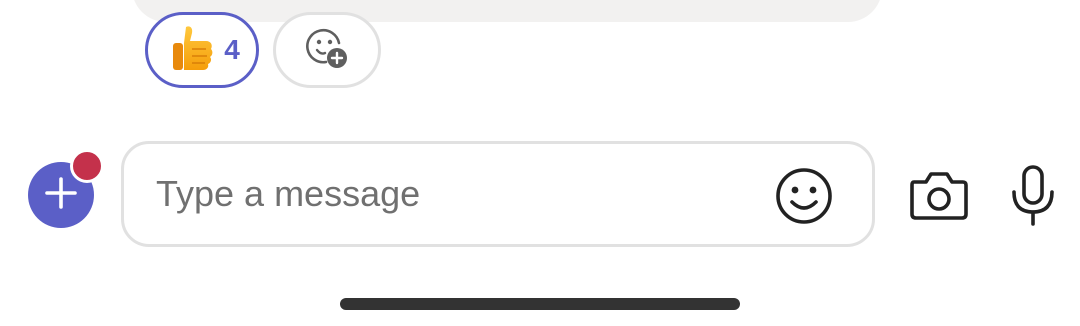 The width and height of the screenshot is (1080, 326). I want to click on plus-icon, so click(61, 195).